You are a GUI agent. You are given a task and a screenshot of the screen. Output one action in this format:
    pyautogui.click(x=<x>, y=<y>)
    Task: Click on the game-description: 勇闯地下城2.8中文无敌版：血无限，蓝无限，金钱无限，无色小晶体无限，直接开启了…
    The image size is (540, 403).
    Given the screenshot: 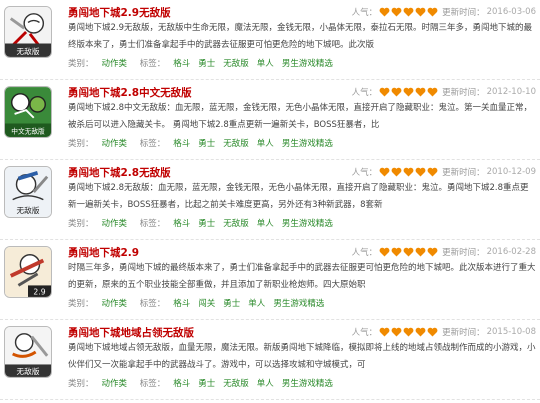 What is the action you would take?
    pyautogui.click(x=300, y=116)
    